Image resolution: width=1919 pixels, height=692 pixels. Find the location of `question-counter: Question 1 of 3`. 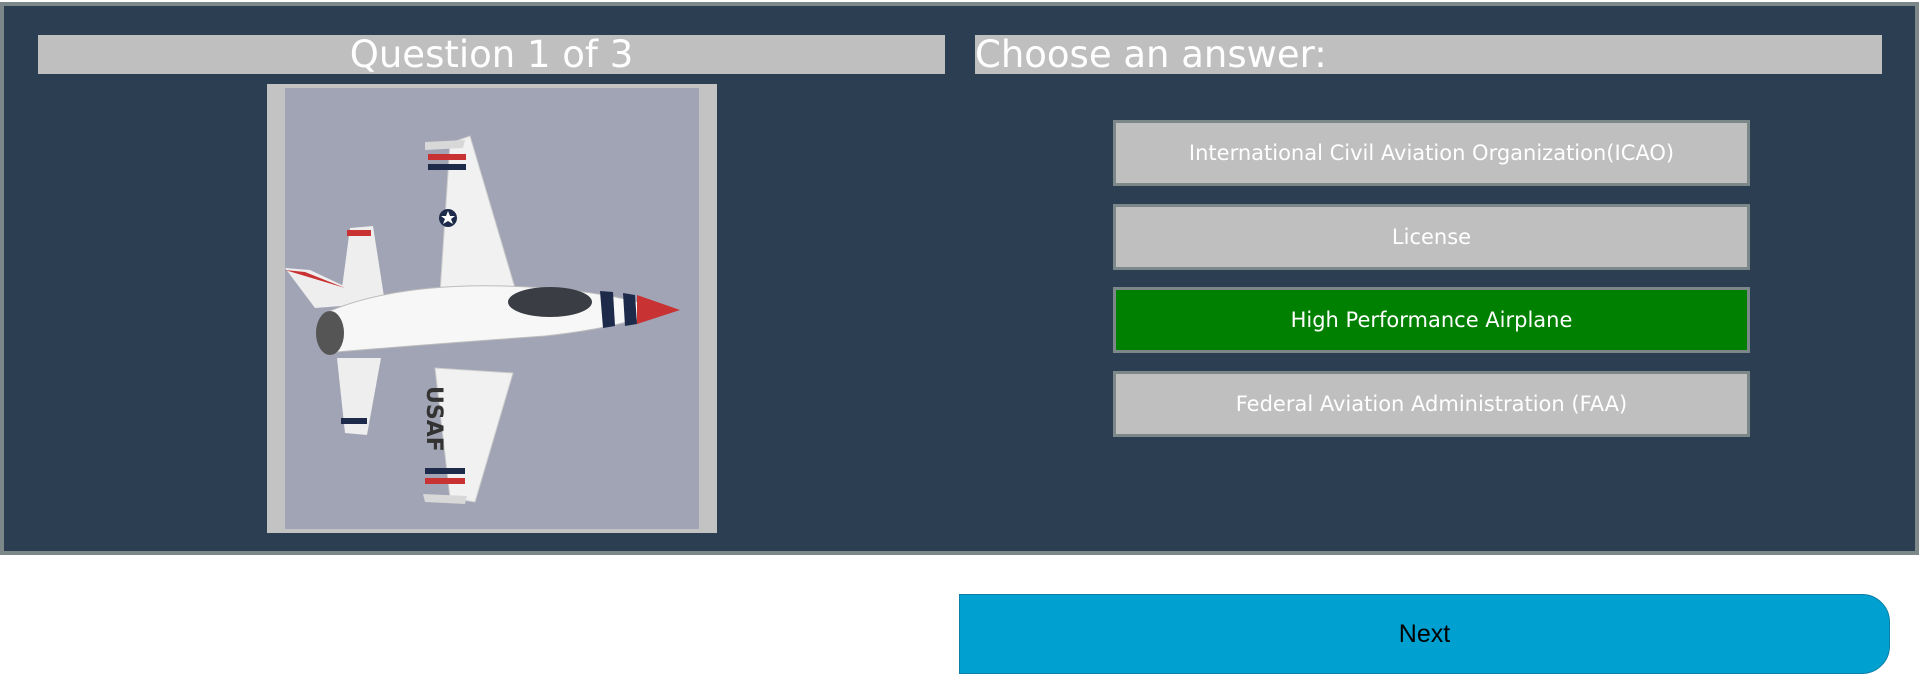

question-counter: Question 1 of 3 is located at coordinates (491, 54).